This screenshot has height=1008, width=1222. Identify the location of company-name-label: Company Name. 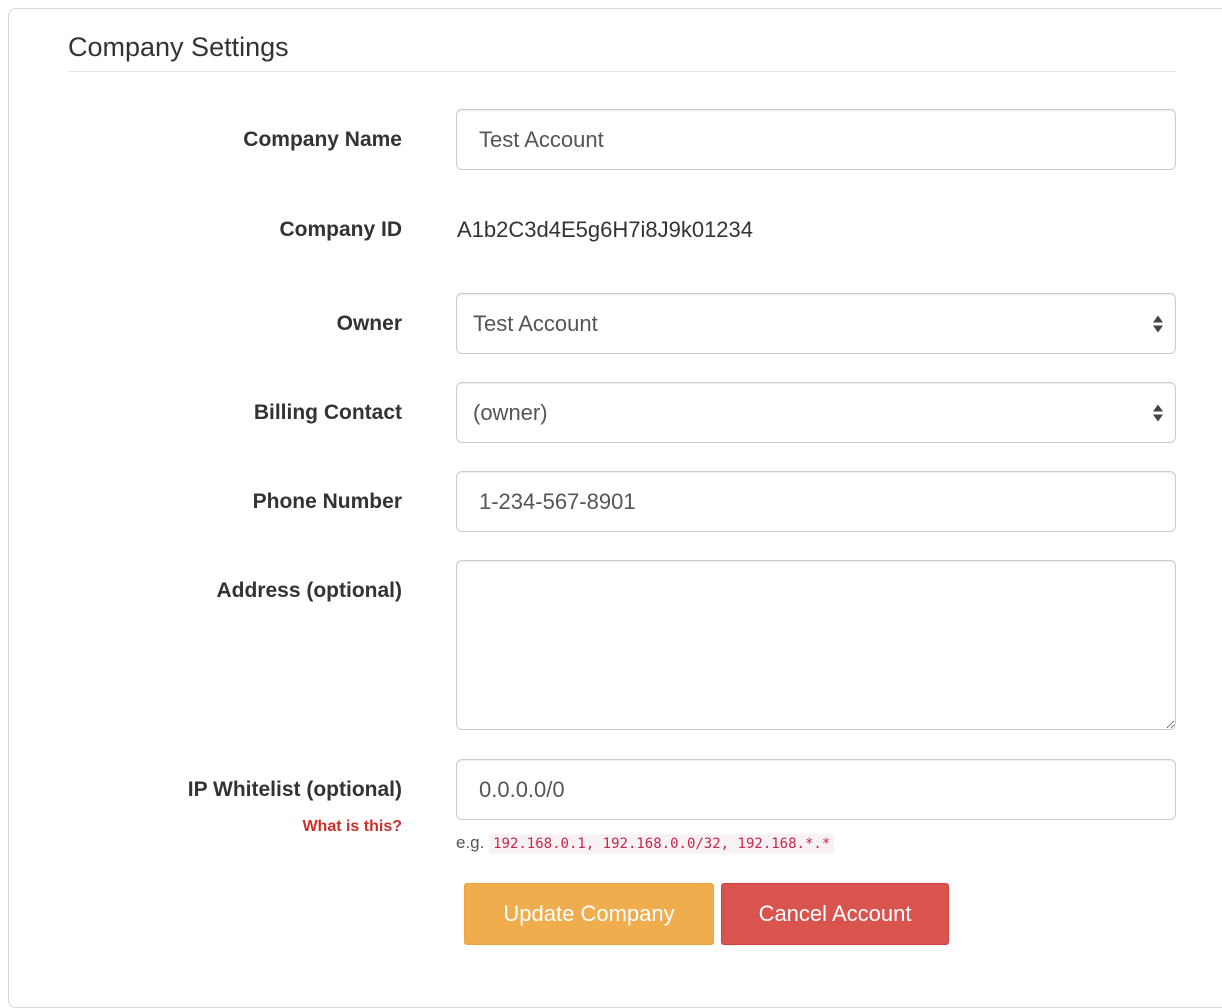
(322, 139).